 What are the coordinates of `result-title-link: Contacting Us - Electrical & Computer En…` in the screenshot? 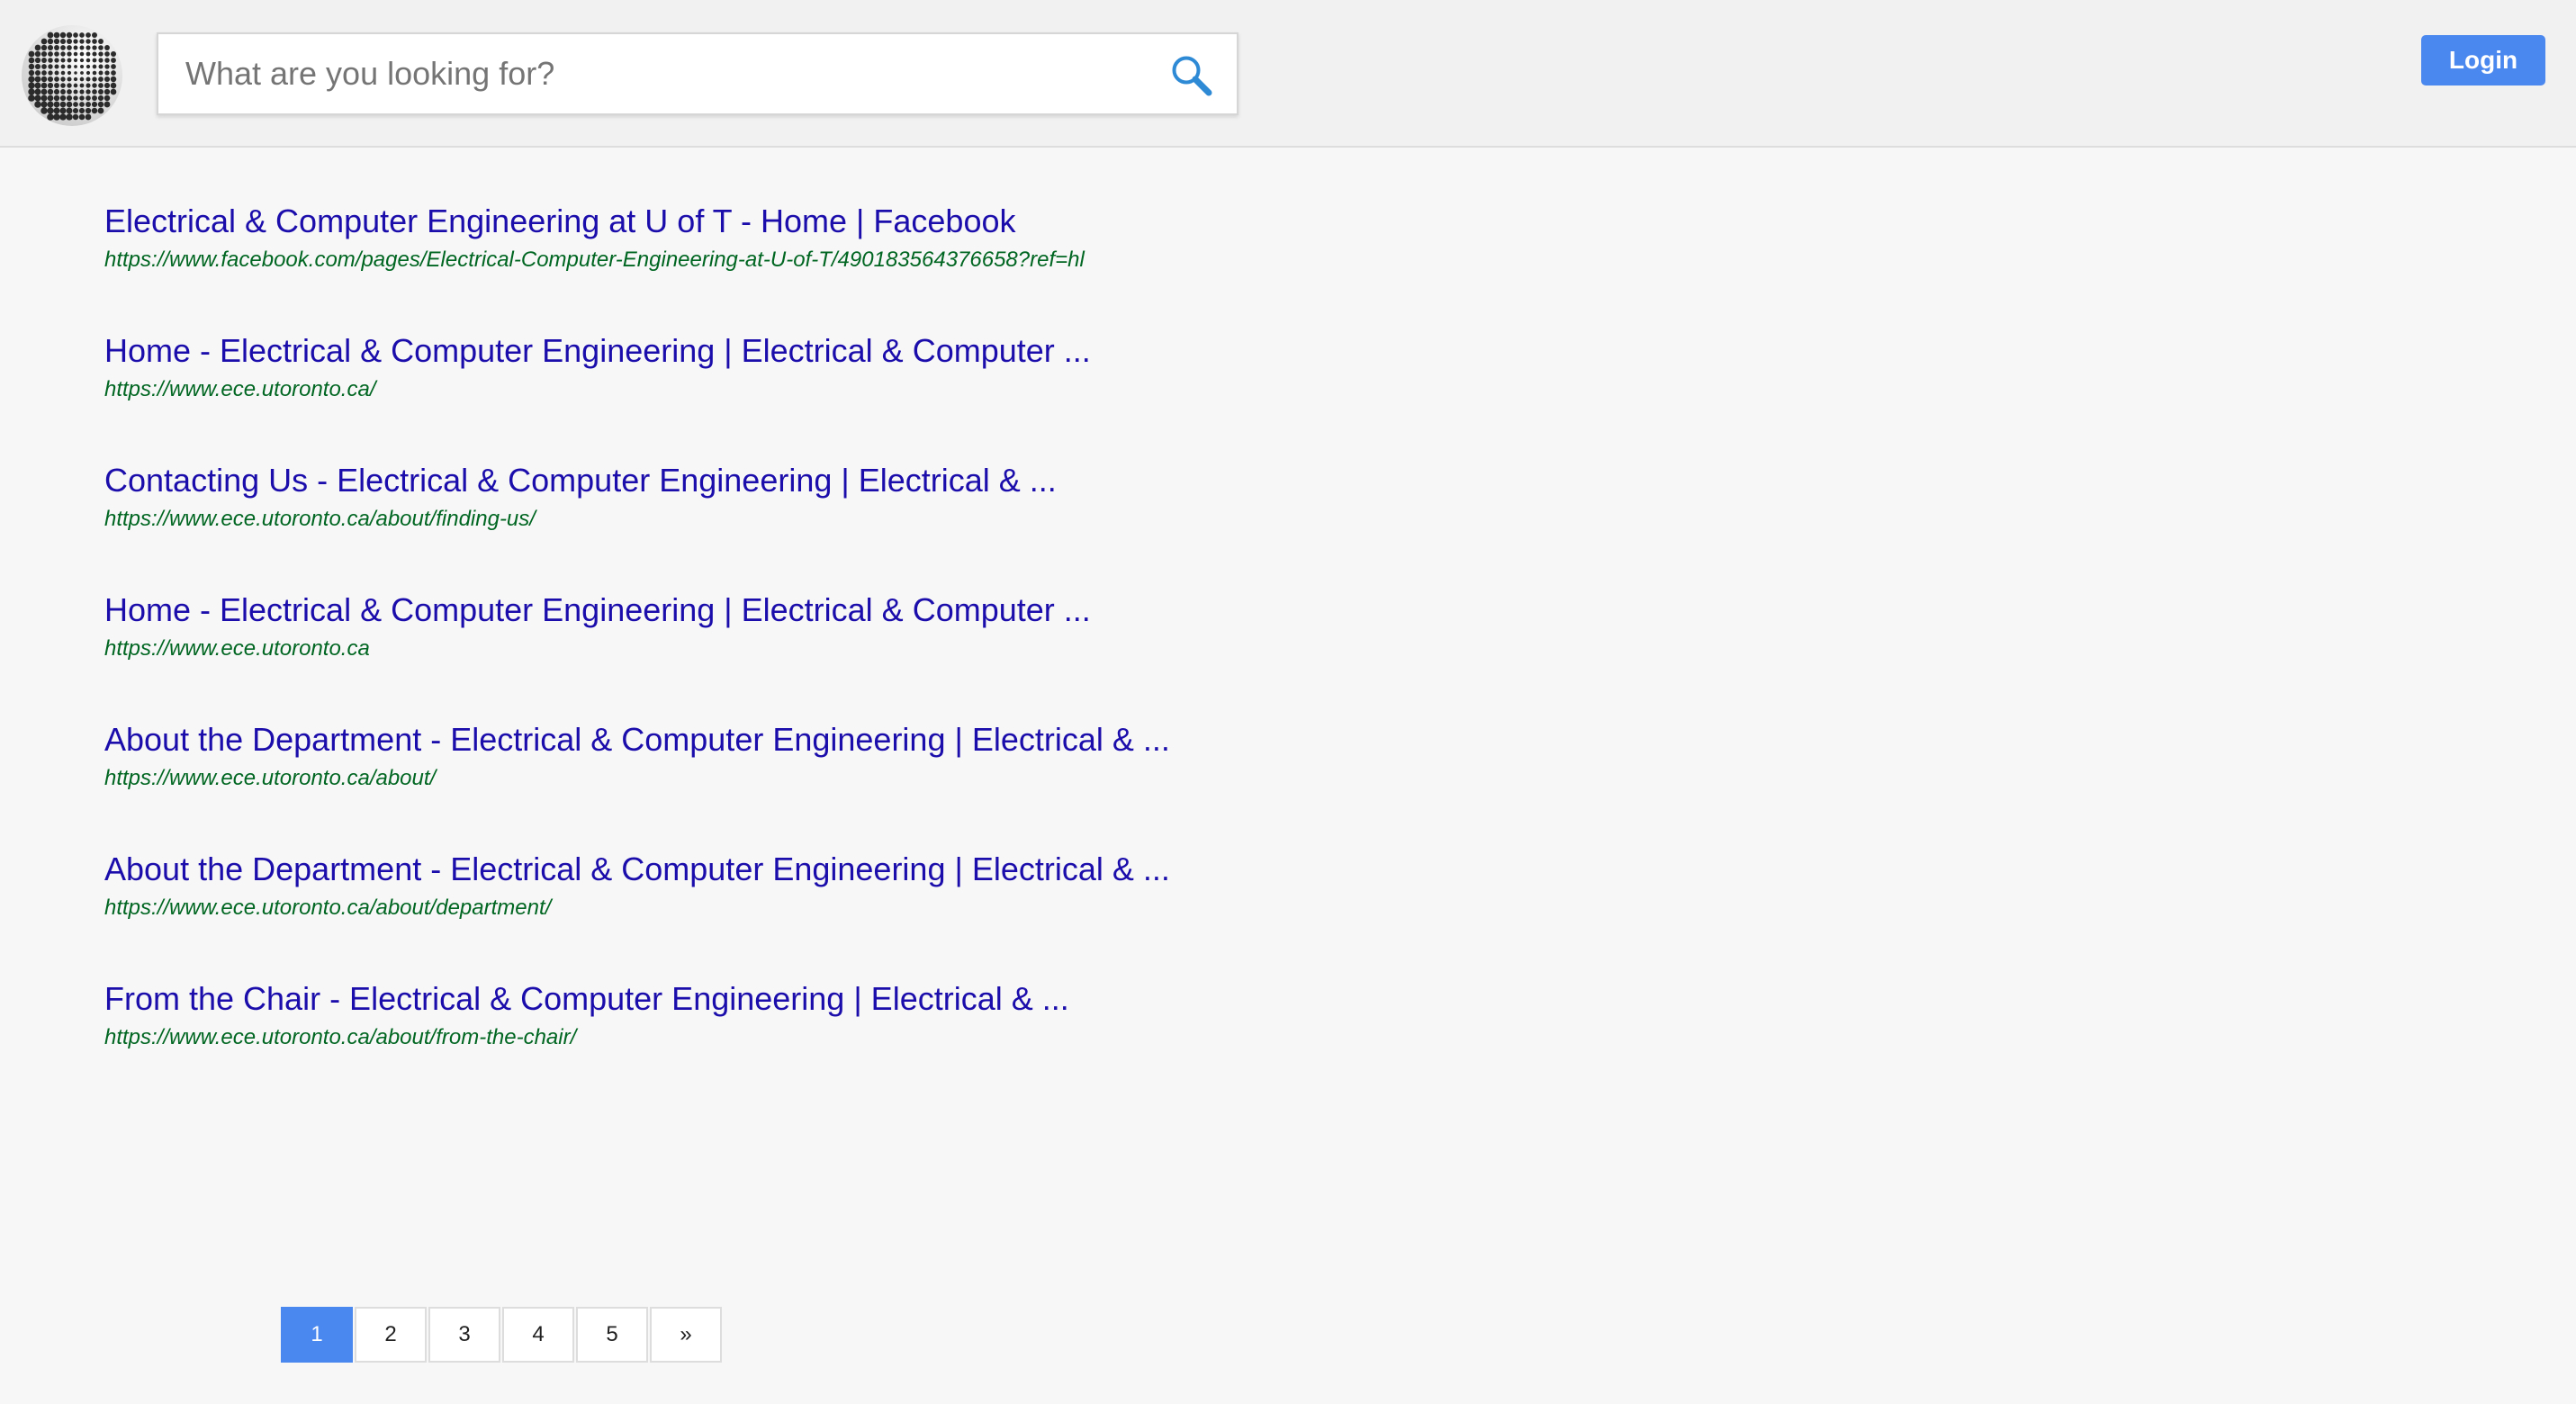 It's located at (779, 481).